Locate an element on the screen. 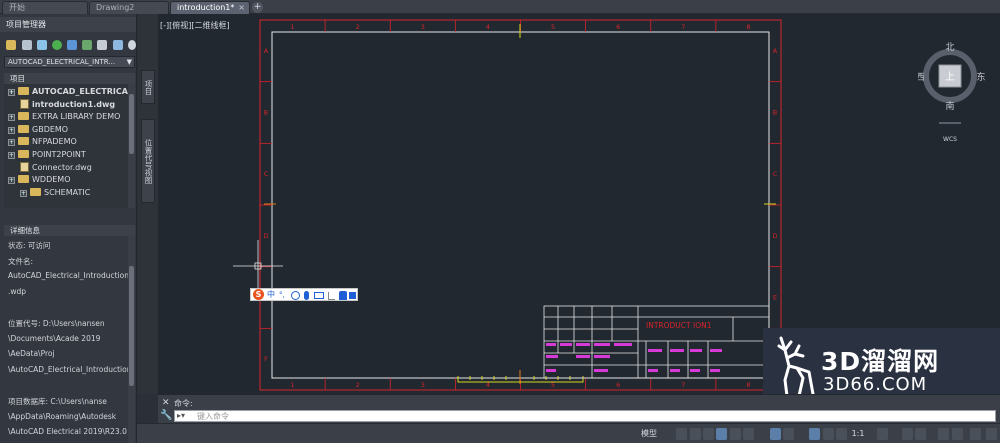 Image resolution: width=1000 pixels, height=443 pixels. zone-label-top: 8 is located at coordinates (748, 27).